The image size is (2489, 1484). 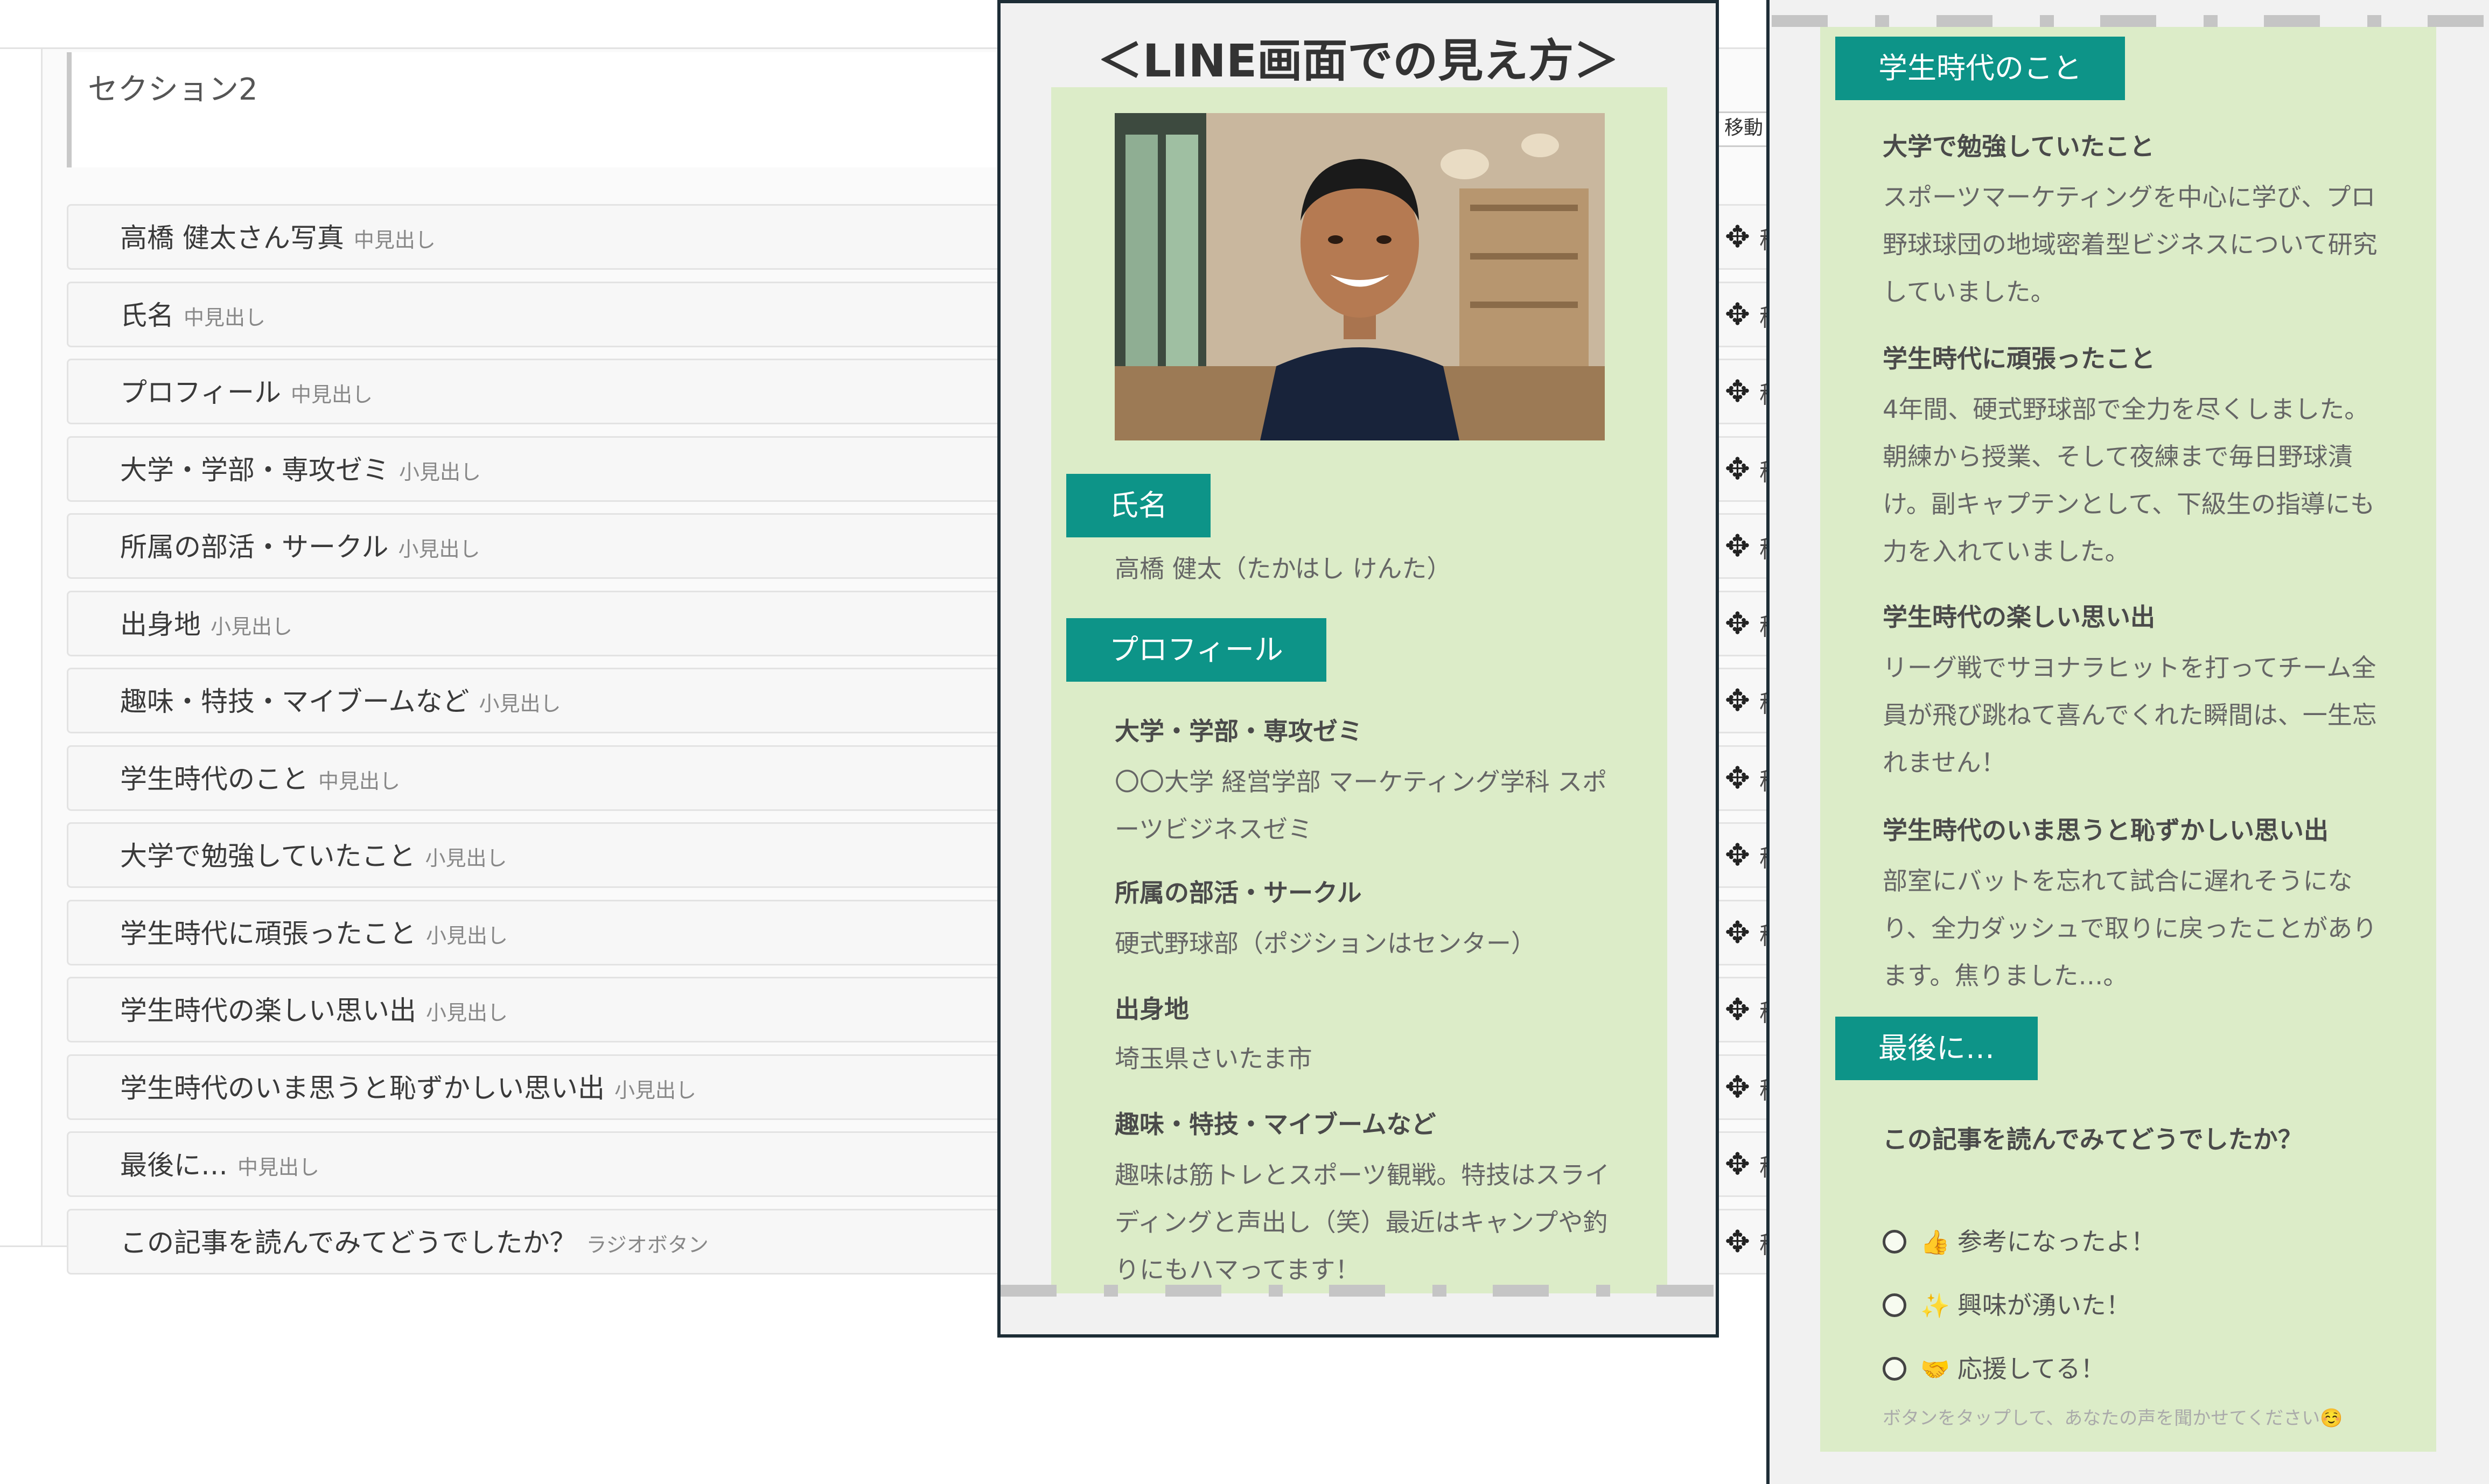 I want to click on block-row-title: この記事を読んでみてどうでしたか？ ラジオボタン, so click(x=414, y=1240).